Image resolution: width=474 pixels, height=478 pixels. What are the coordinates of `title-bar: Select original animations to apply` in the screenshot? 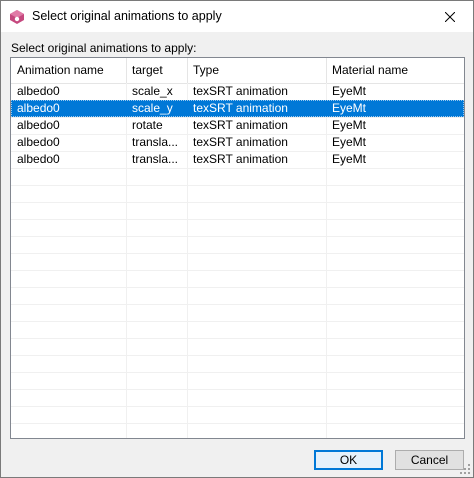 It's located at (237, 16).